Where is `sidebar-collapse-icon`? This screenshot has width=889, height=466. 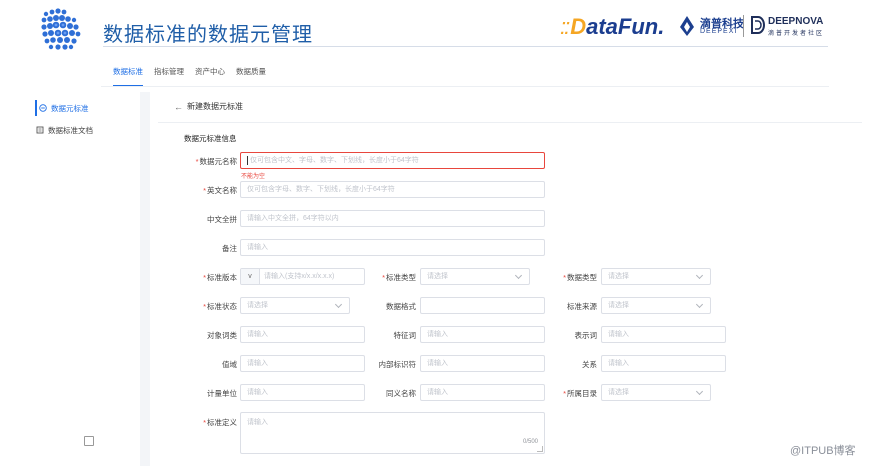 sidebar-collapse-icon is located at coordinates (89, 441).